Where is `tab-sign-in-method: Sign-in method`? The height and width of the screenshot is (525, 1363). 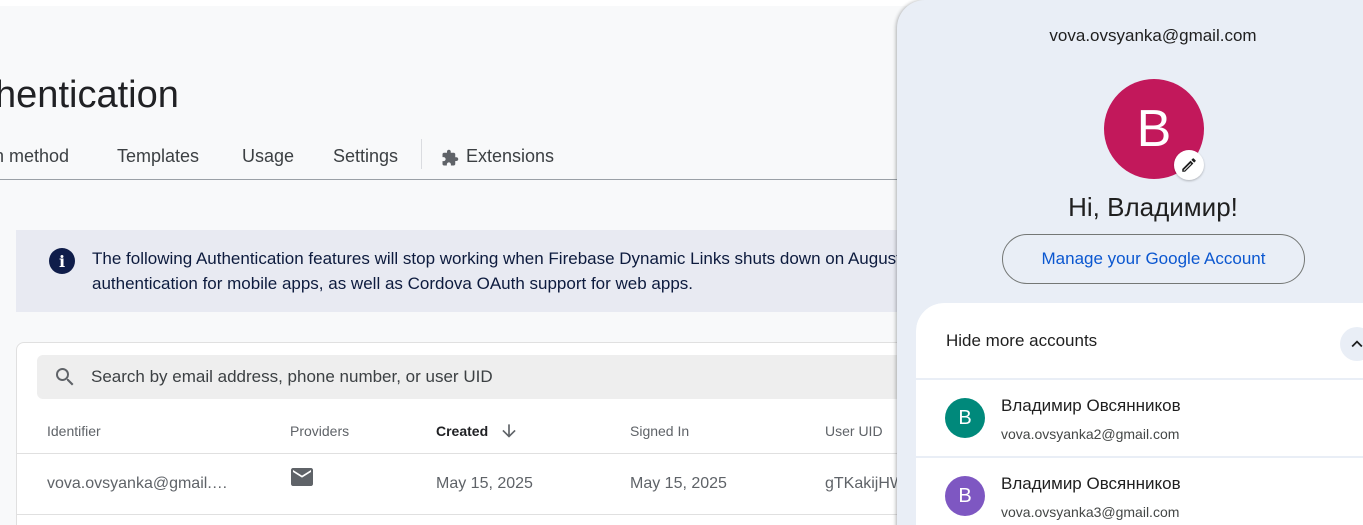
tab-sign-in-method: Sign-in method is located at coordinates (34, 156).